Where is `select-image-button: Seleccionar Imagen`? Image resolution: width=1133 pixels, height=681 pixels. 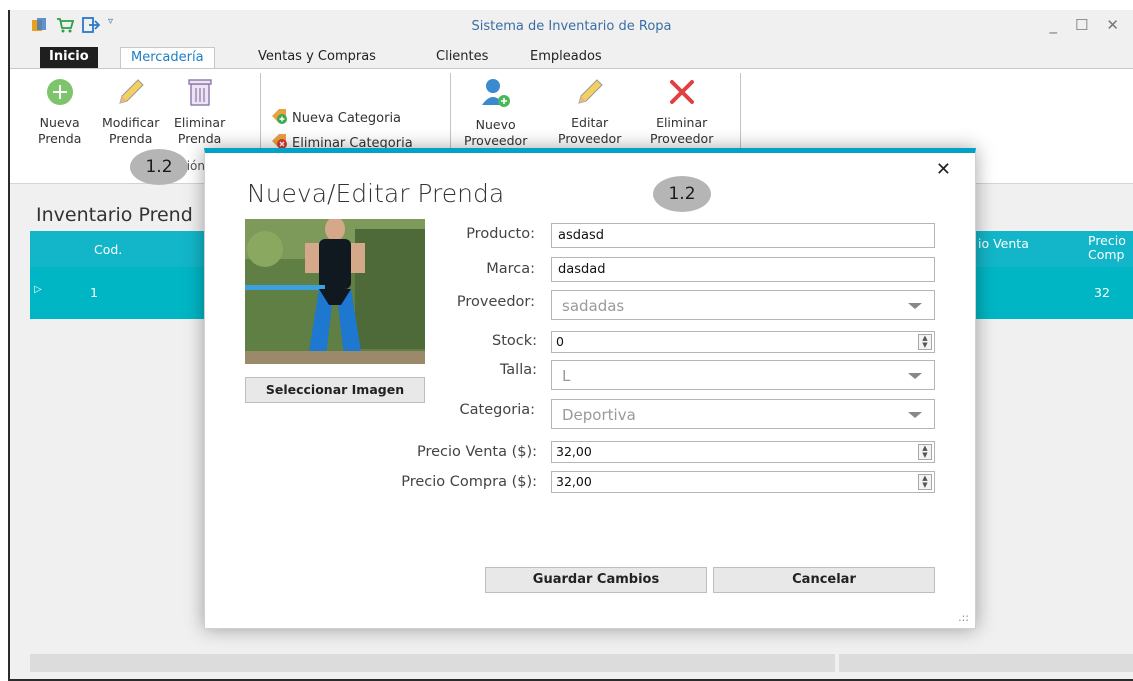
select-image-button: Seleccionar Imagen is located at coordinates (335, 390).